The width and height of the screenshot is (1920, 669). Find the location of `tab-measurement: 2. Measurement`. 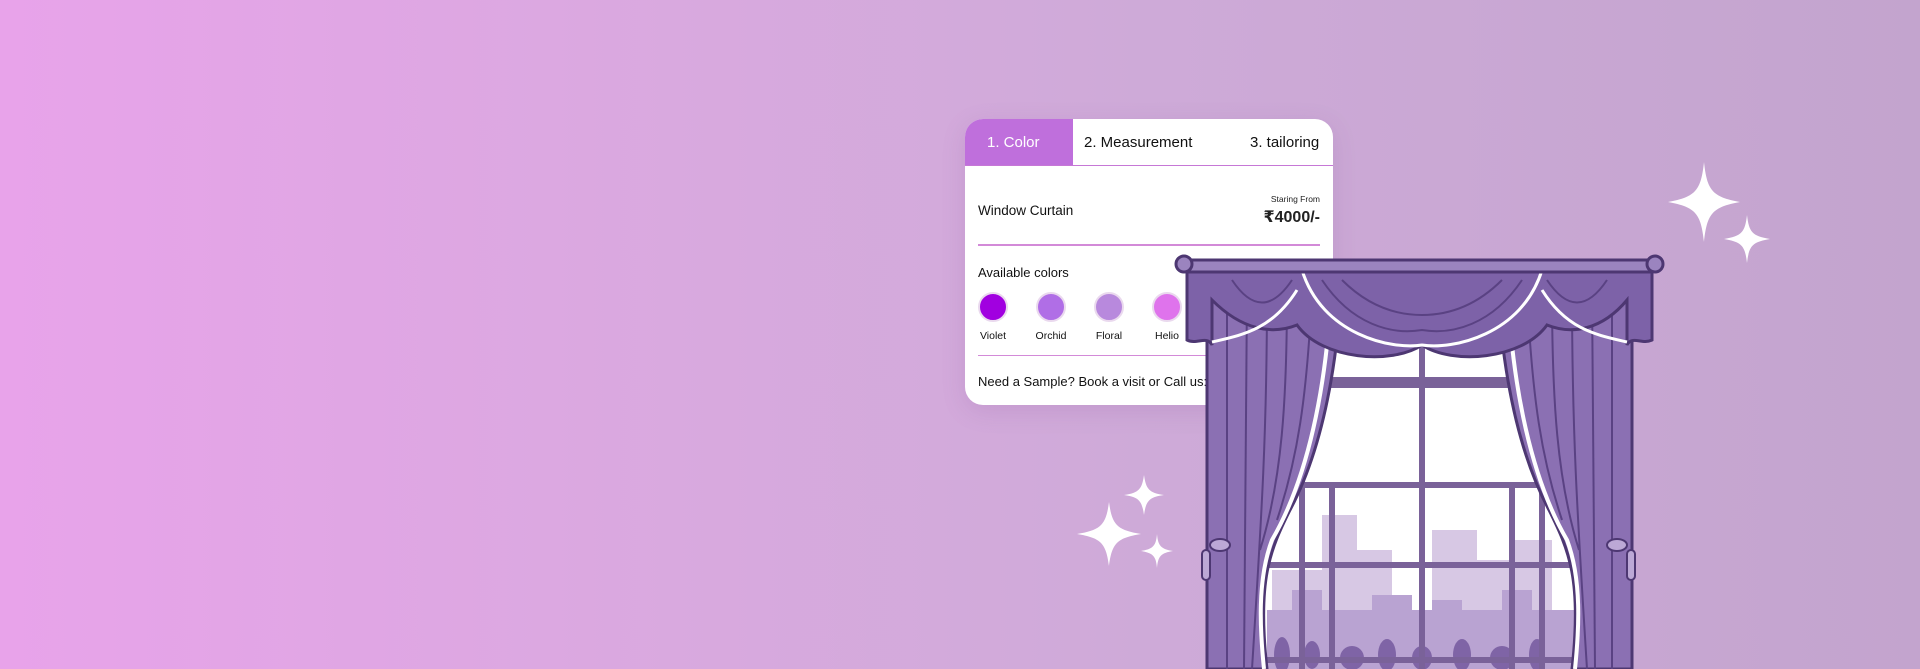

tab-measurement: 2. Measurement is located at coordinates (1156, 142).